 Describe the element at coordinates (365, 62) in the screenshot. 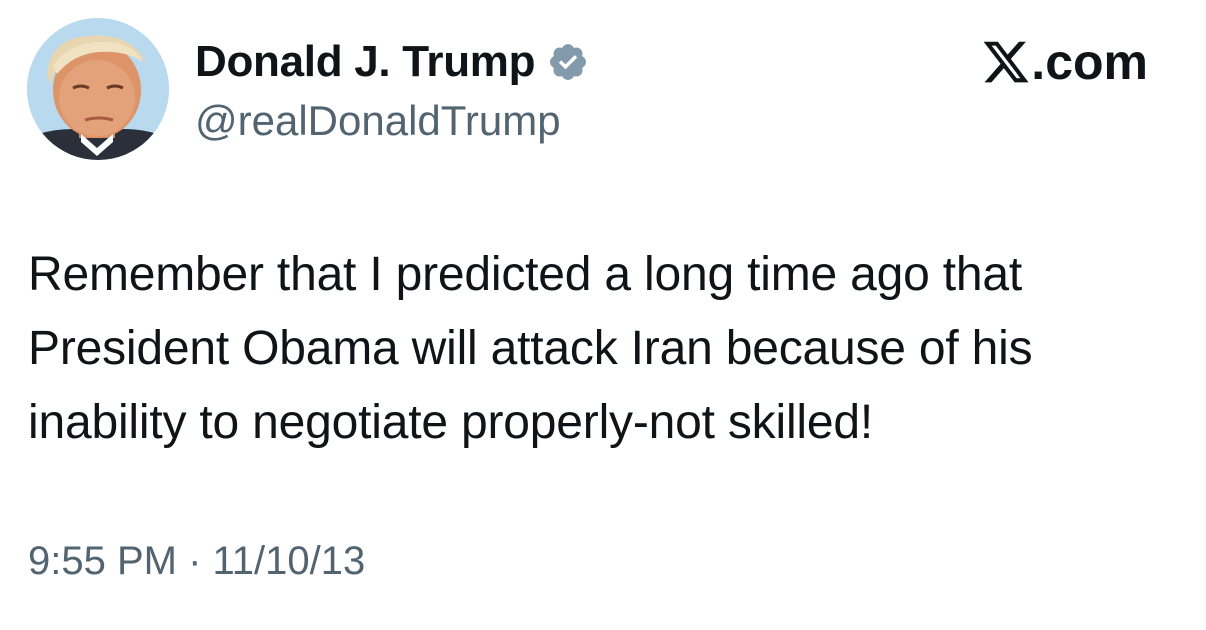

I see `display-name: Donald J. Trump` at that location.